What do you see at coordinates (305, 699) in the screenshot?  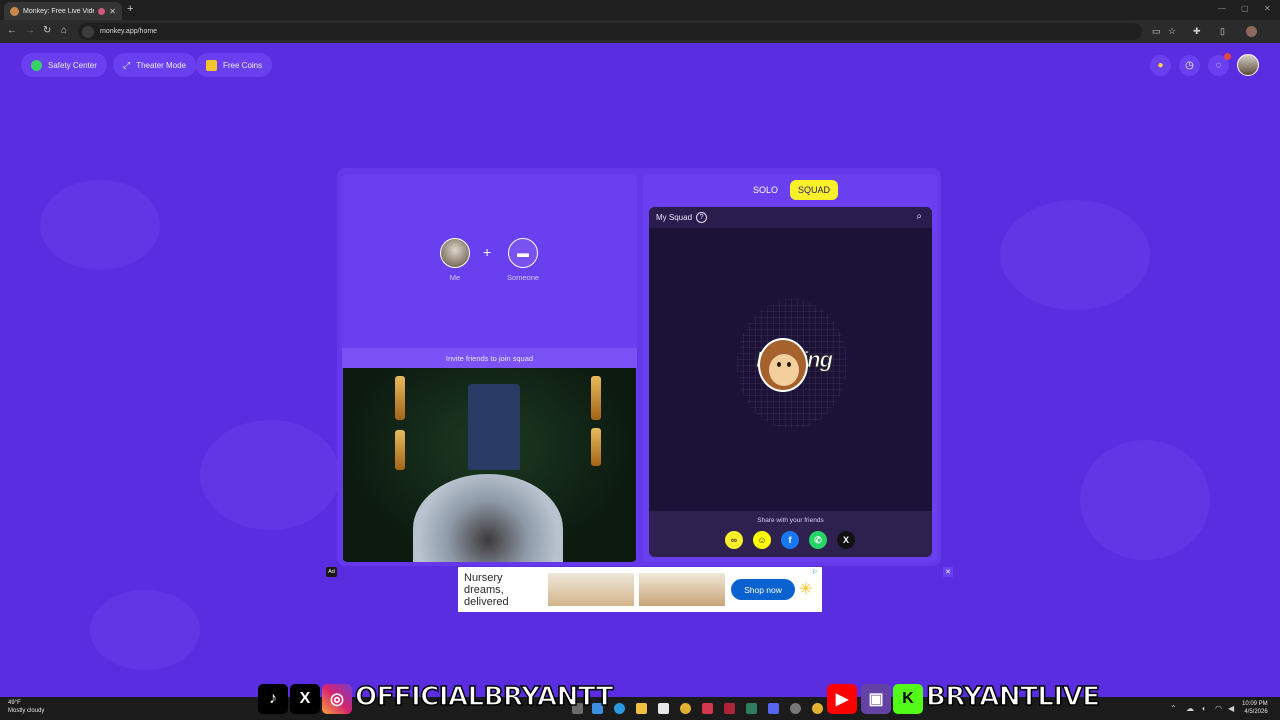 I see `x-logo-icon: X` at bounding box center [305, 699].